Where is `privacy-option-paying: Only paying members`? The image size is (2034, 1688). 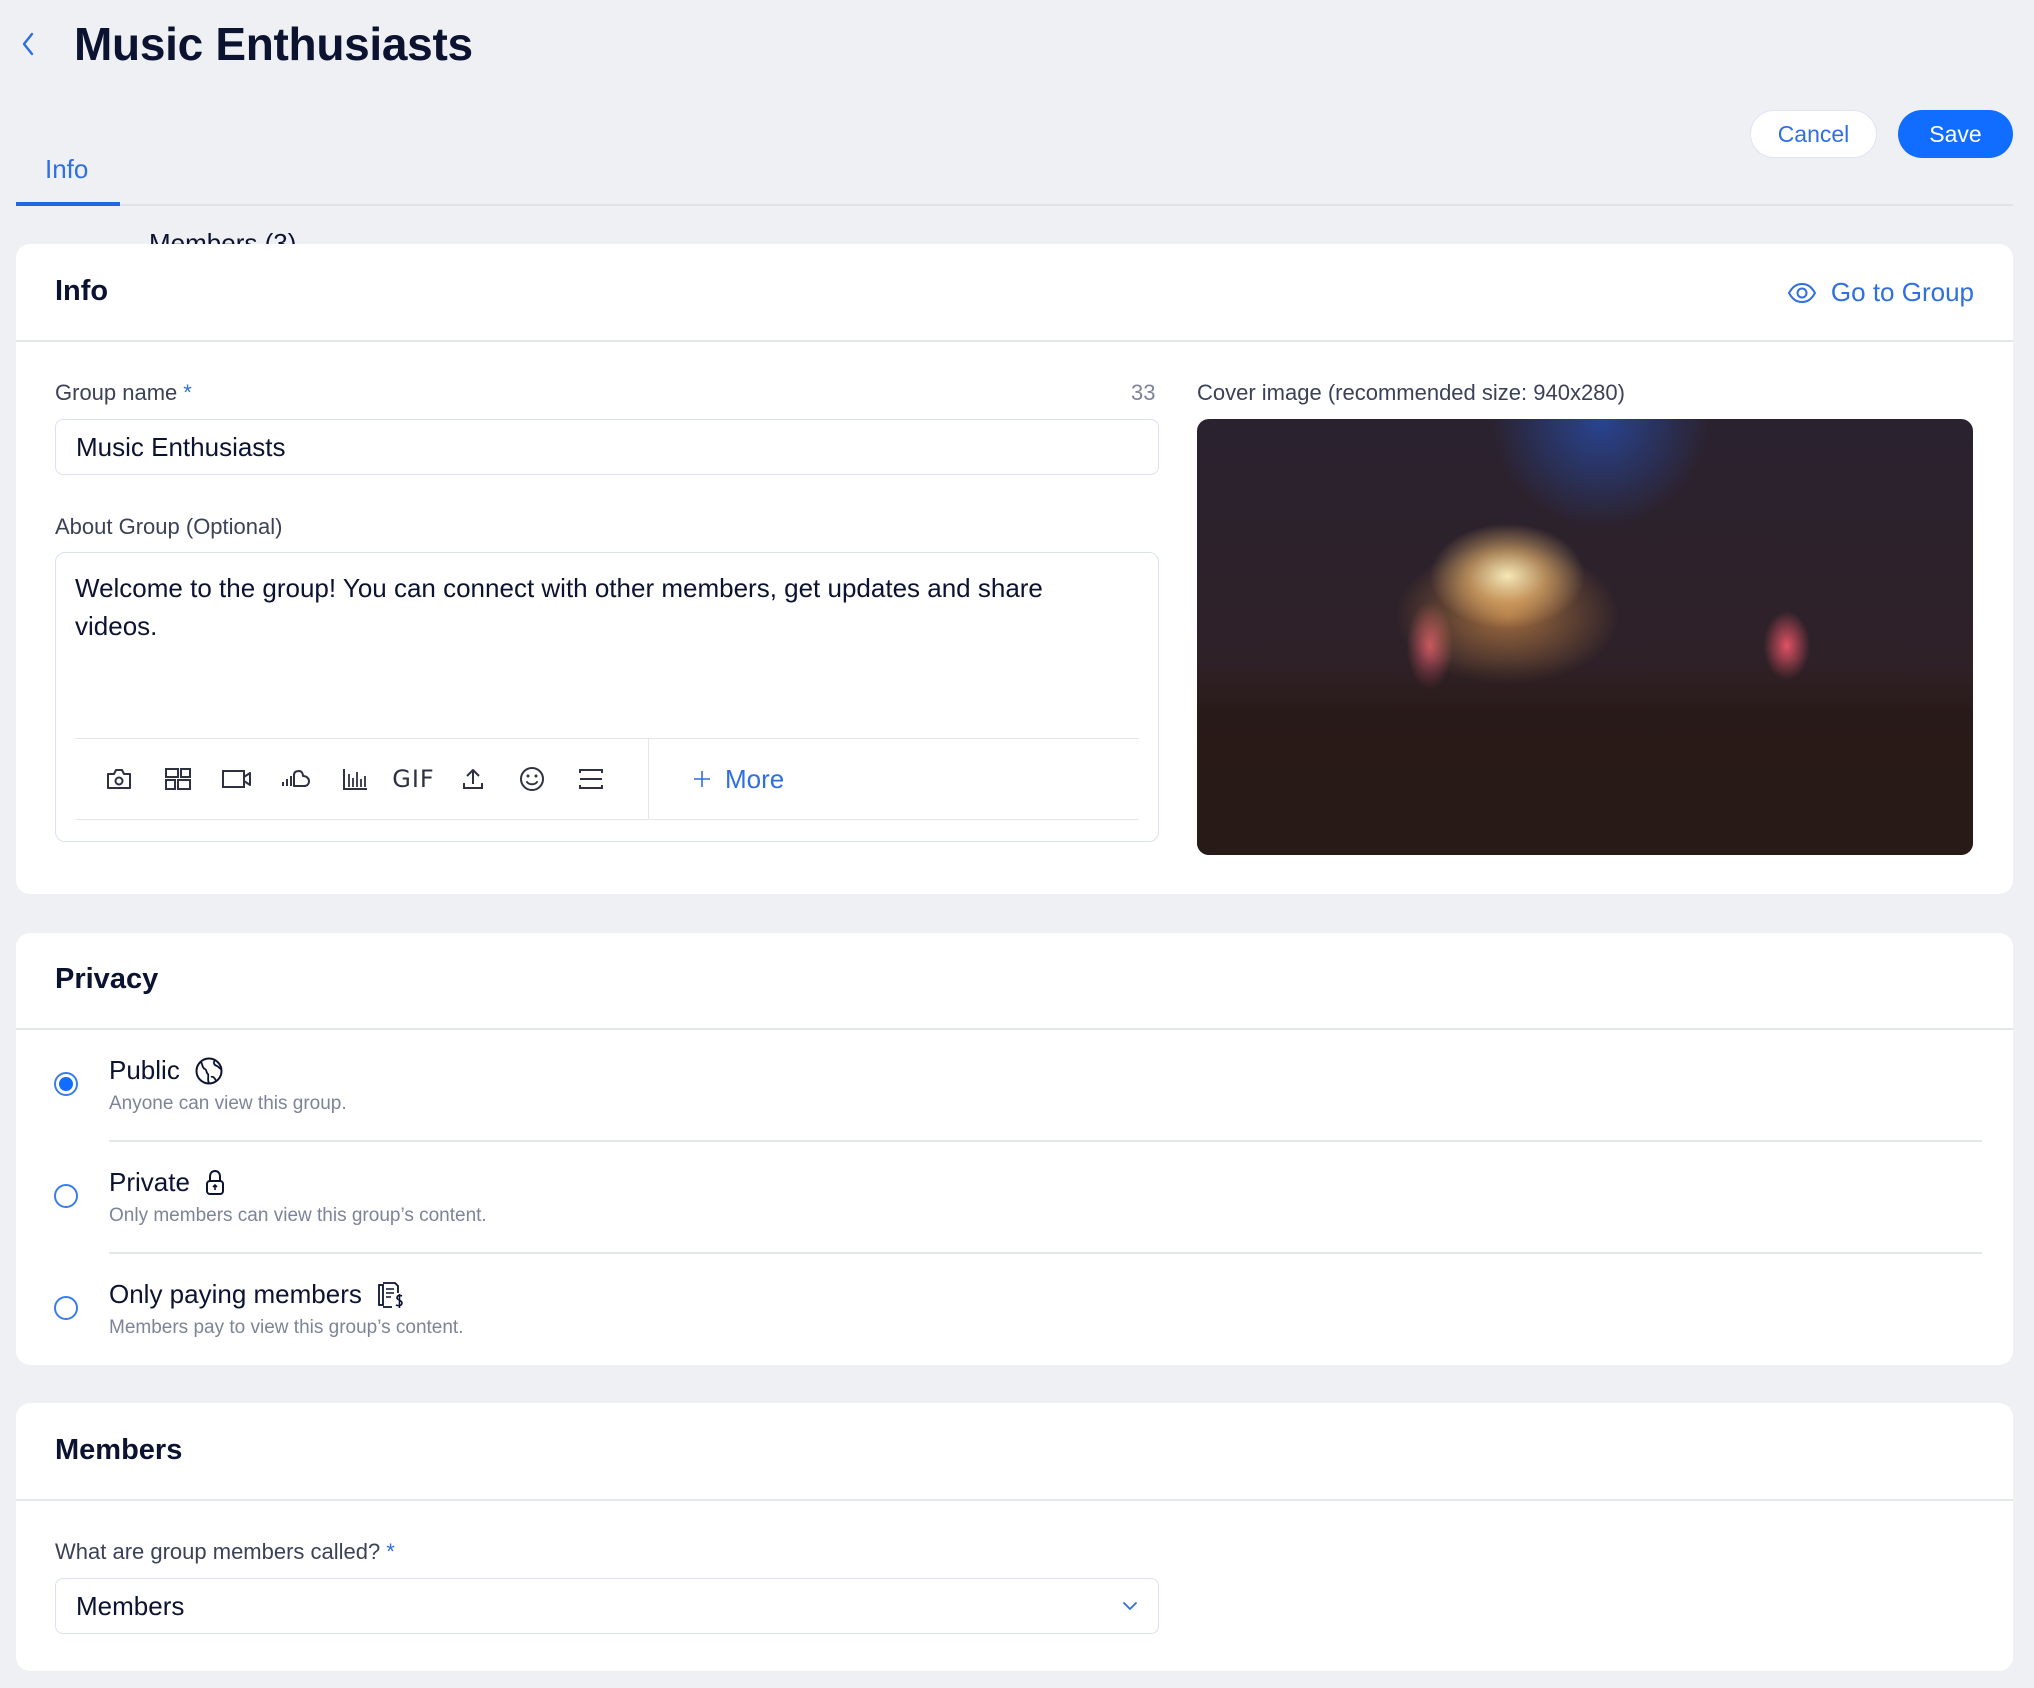
privacy-option-paying: Only paying members is located at coordinates (257, 1294).